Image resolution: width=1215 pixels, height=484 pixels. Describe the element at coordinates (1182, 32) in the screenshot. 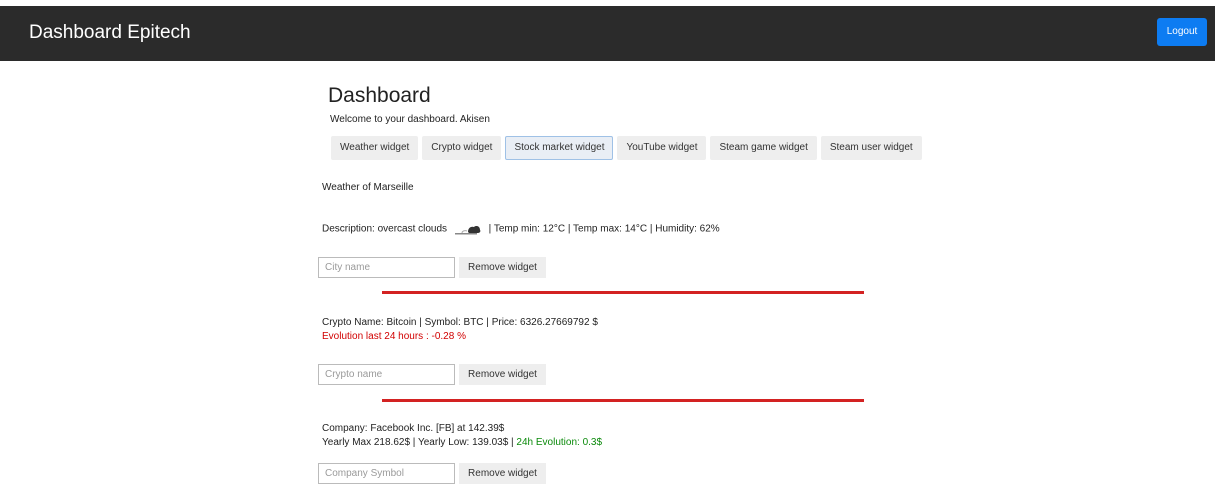

I see `logout-button: Logout` at that location.